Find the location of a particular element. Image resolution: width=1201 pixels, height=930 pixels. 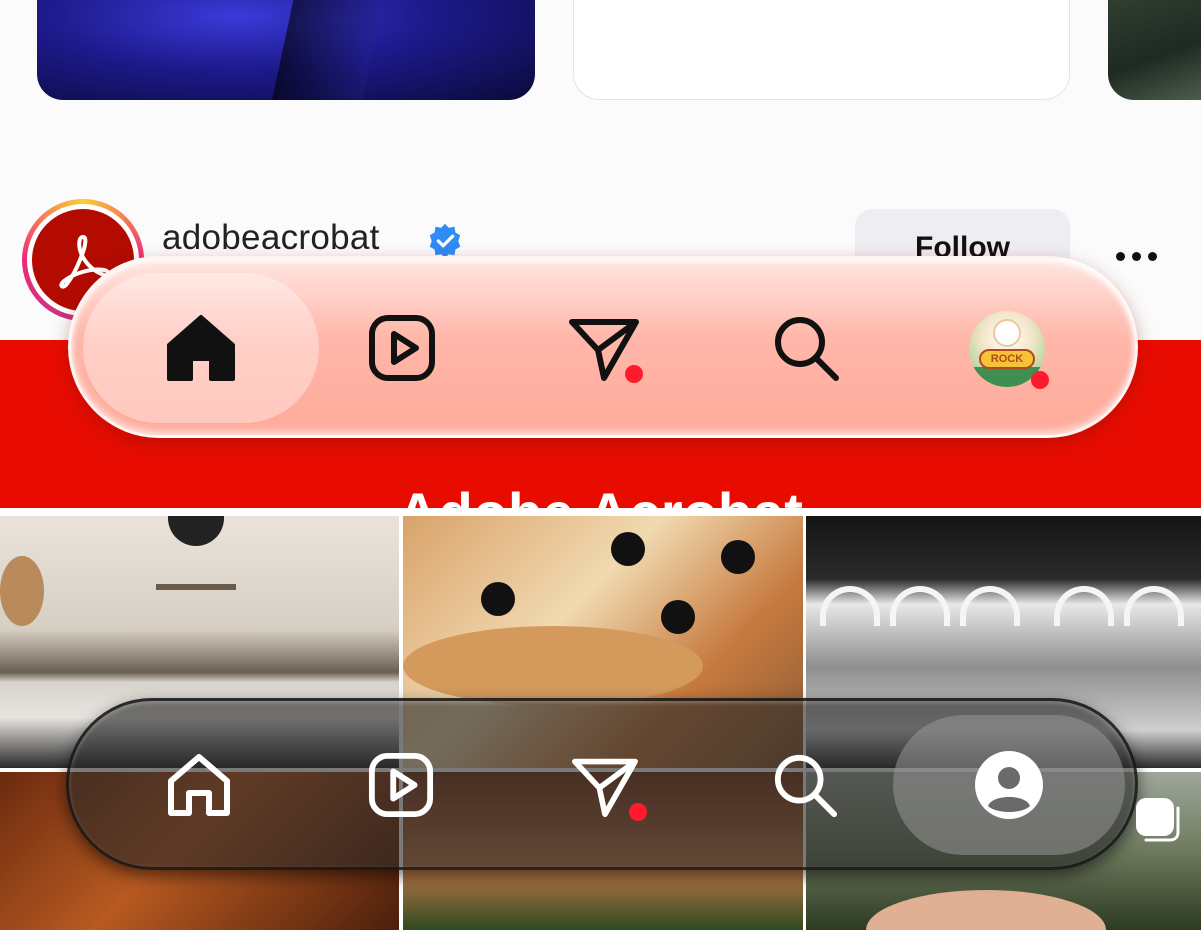

divider is located at coordinates (600, 512).